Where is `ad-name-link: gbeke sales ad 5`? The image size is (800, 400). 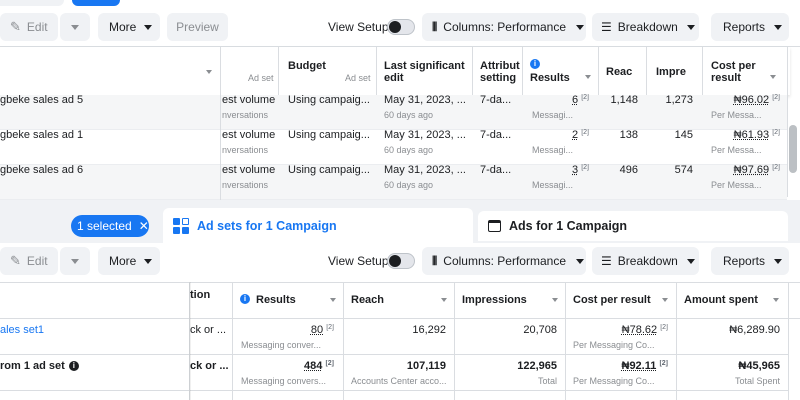
ad-name-link: gbeke sales ad 5 is located at coordinates (109, 100).